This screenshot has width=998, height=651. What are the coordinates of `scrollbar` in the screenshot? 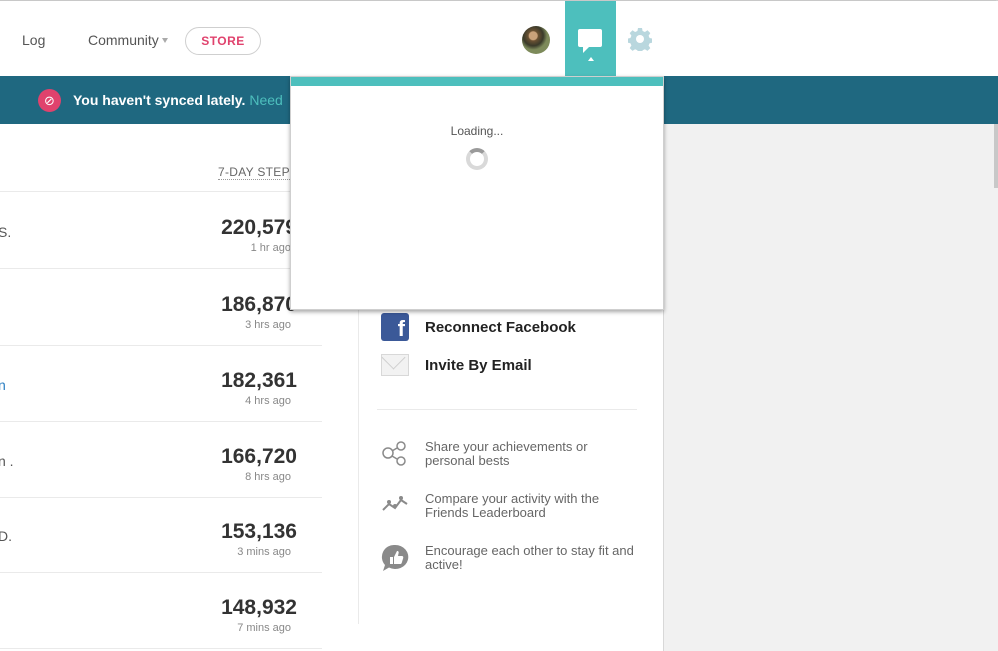 It's located at (996, 156).